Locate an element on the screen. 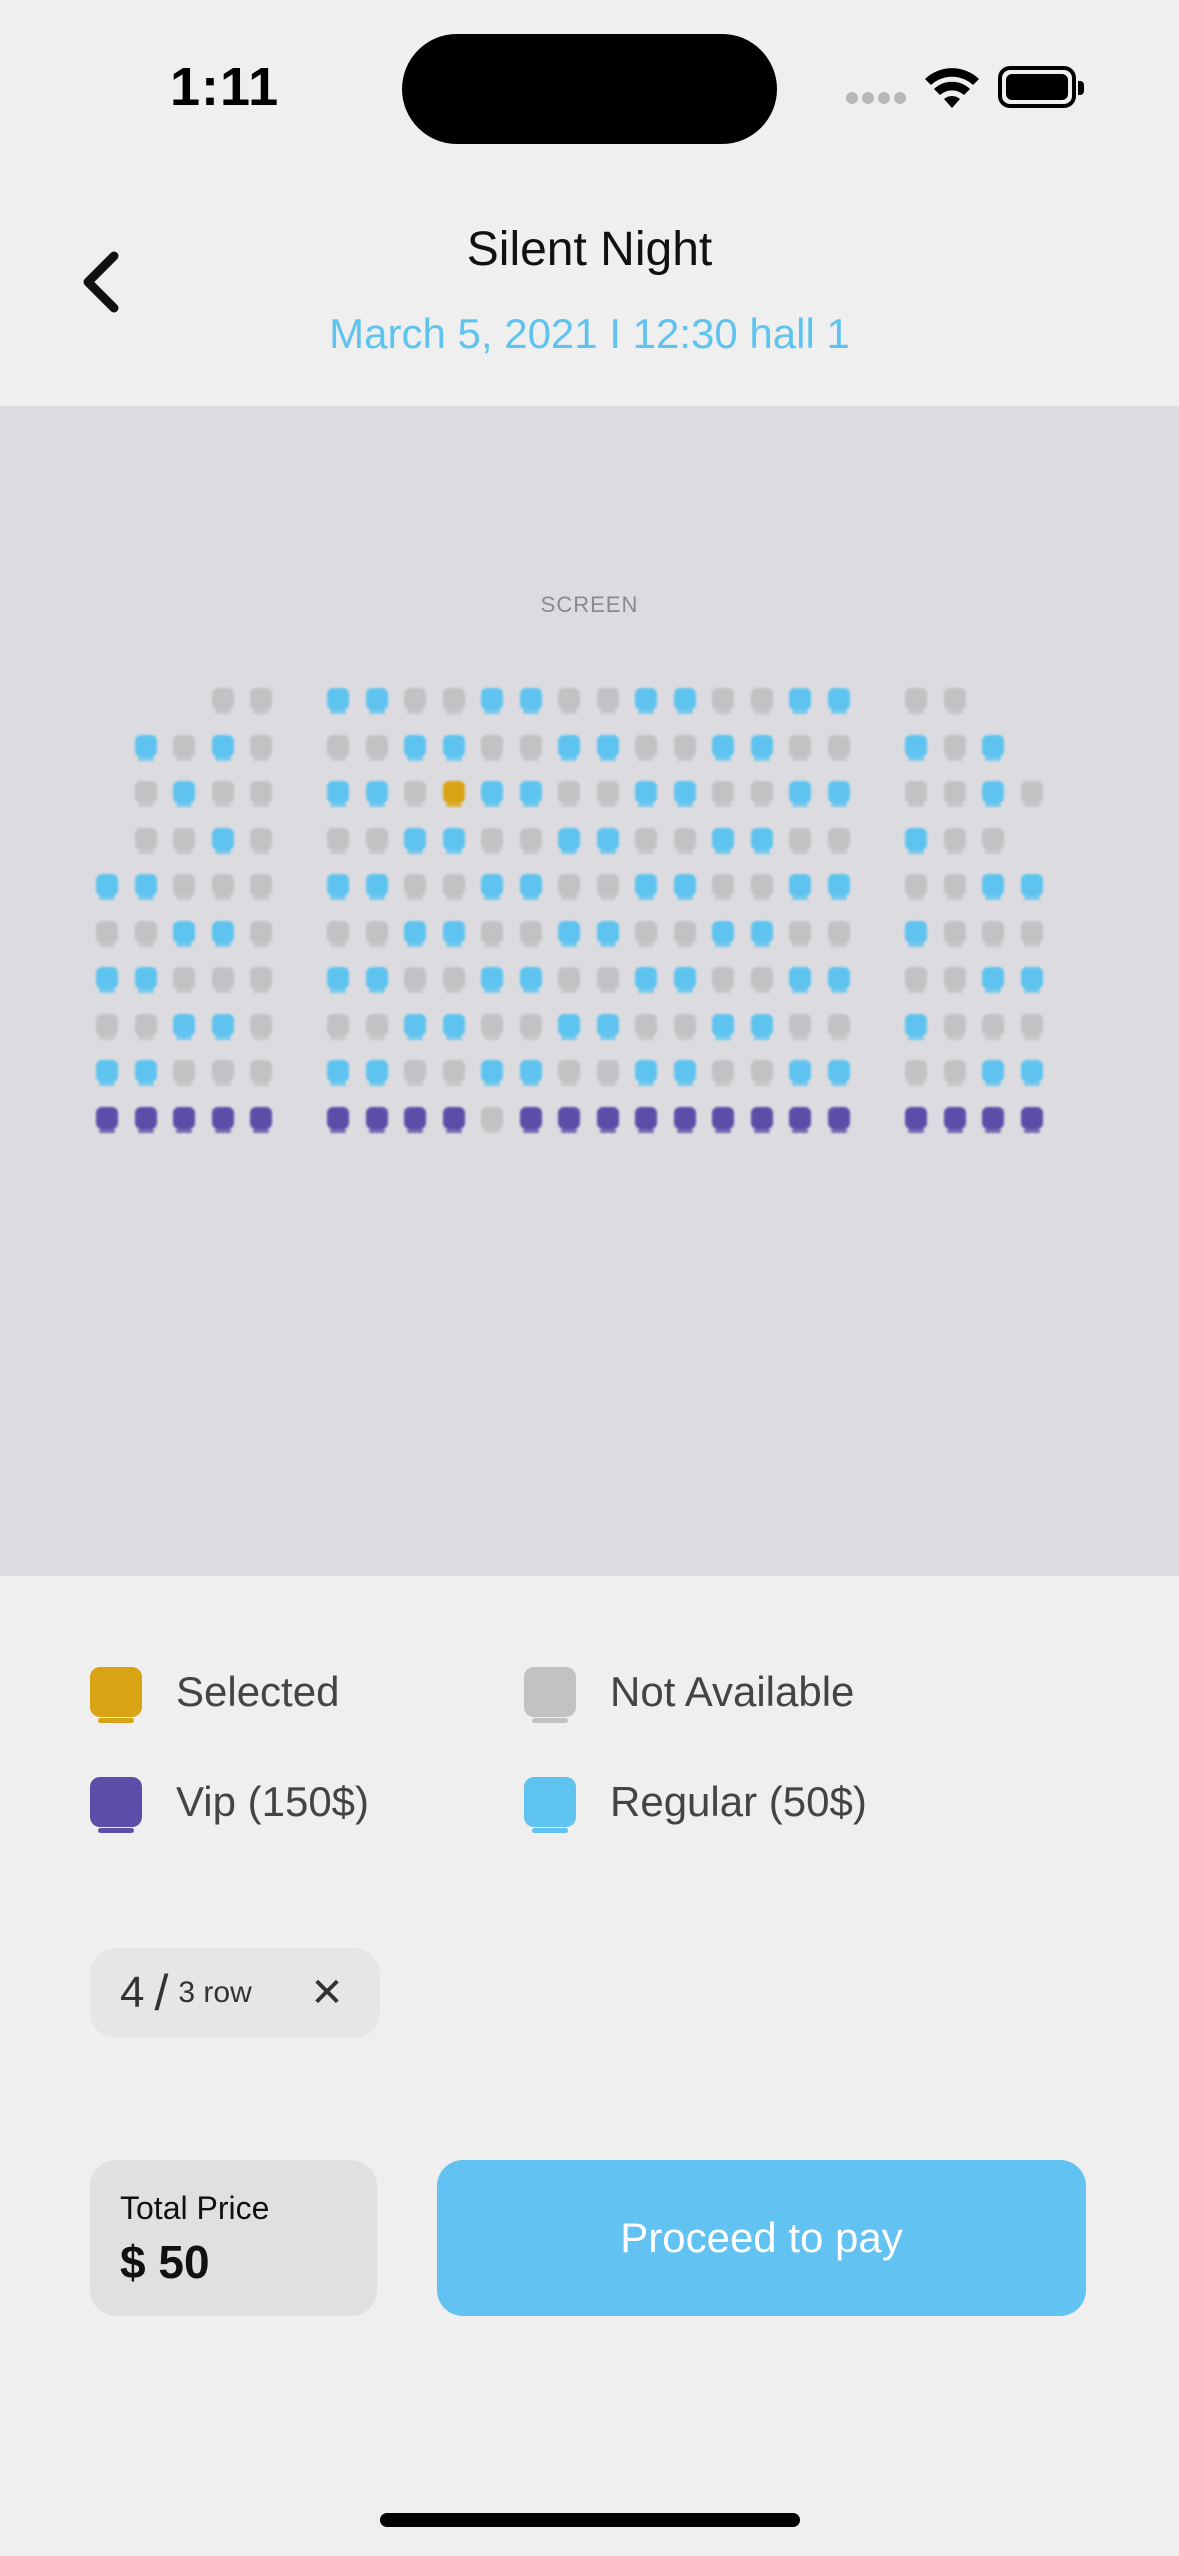 Image resolution: width=1179 pixels, height=2556 pixels. close-icon: ✕ is located at coordinates (327, 1993).